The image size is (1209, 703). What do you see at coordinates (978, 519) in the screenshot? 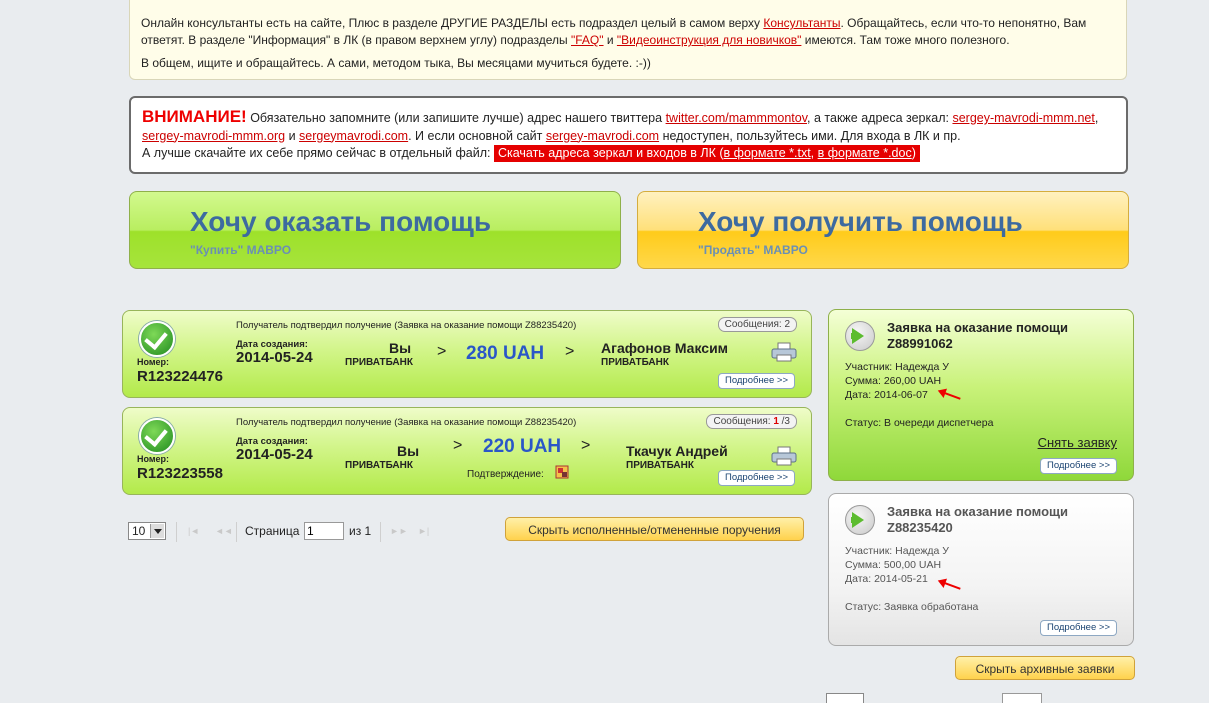
I see `request-title: Заявка на оказание помощи Z88235420` at bounding box center [978, 519].